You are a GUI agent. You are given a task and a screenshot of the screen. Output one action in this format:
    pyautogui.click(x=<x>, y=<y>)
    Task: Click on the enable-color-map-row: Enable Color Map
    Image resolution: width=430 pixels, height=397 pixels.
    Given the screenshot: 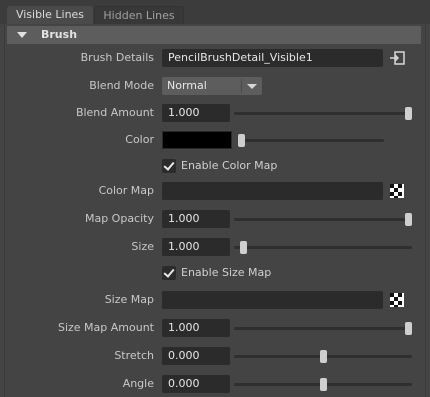 What is the action you would take?
    pyautogui.click(x=215, y=166)
    